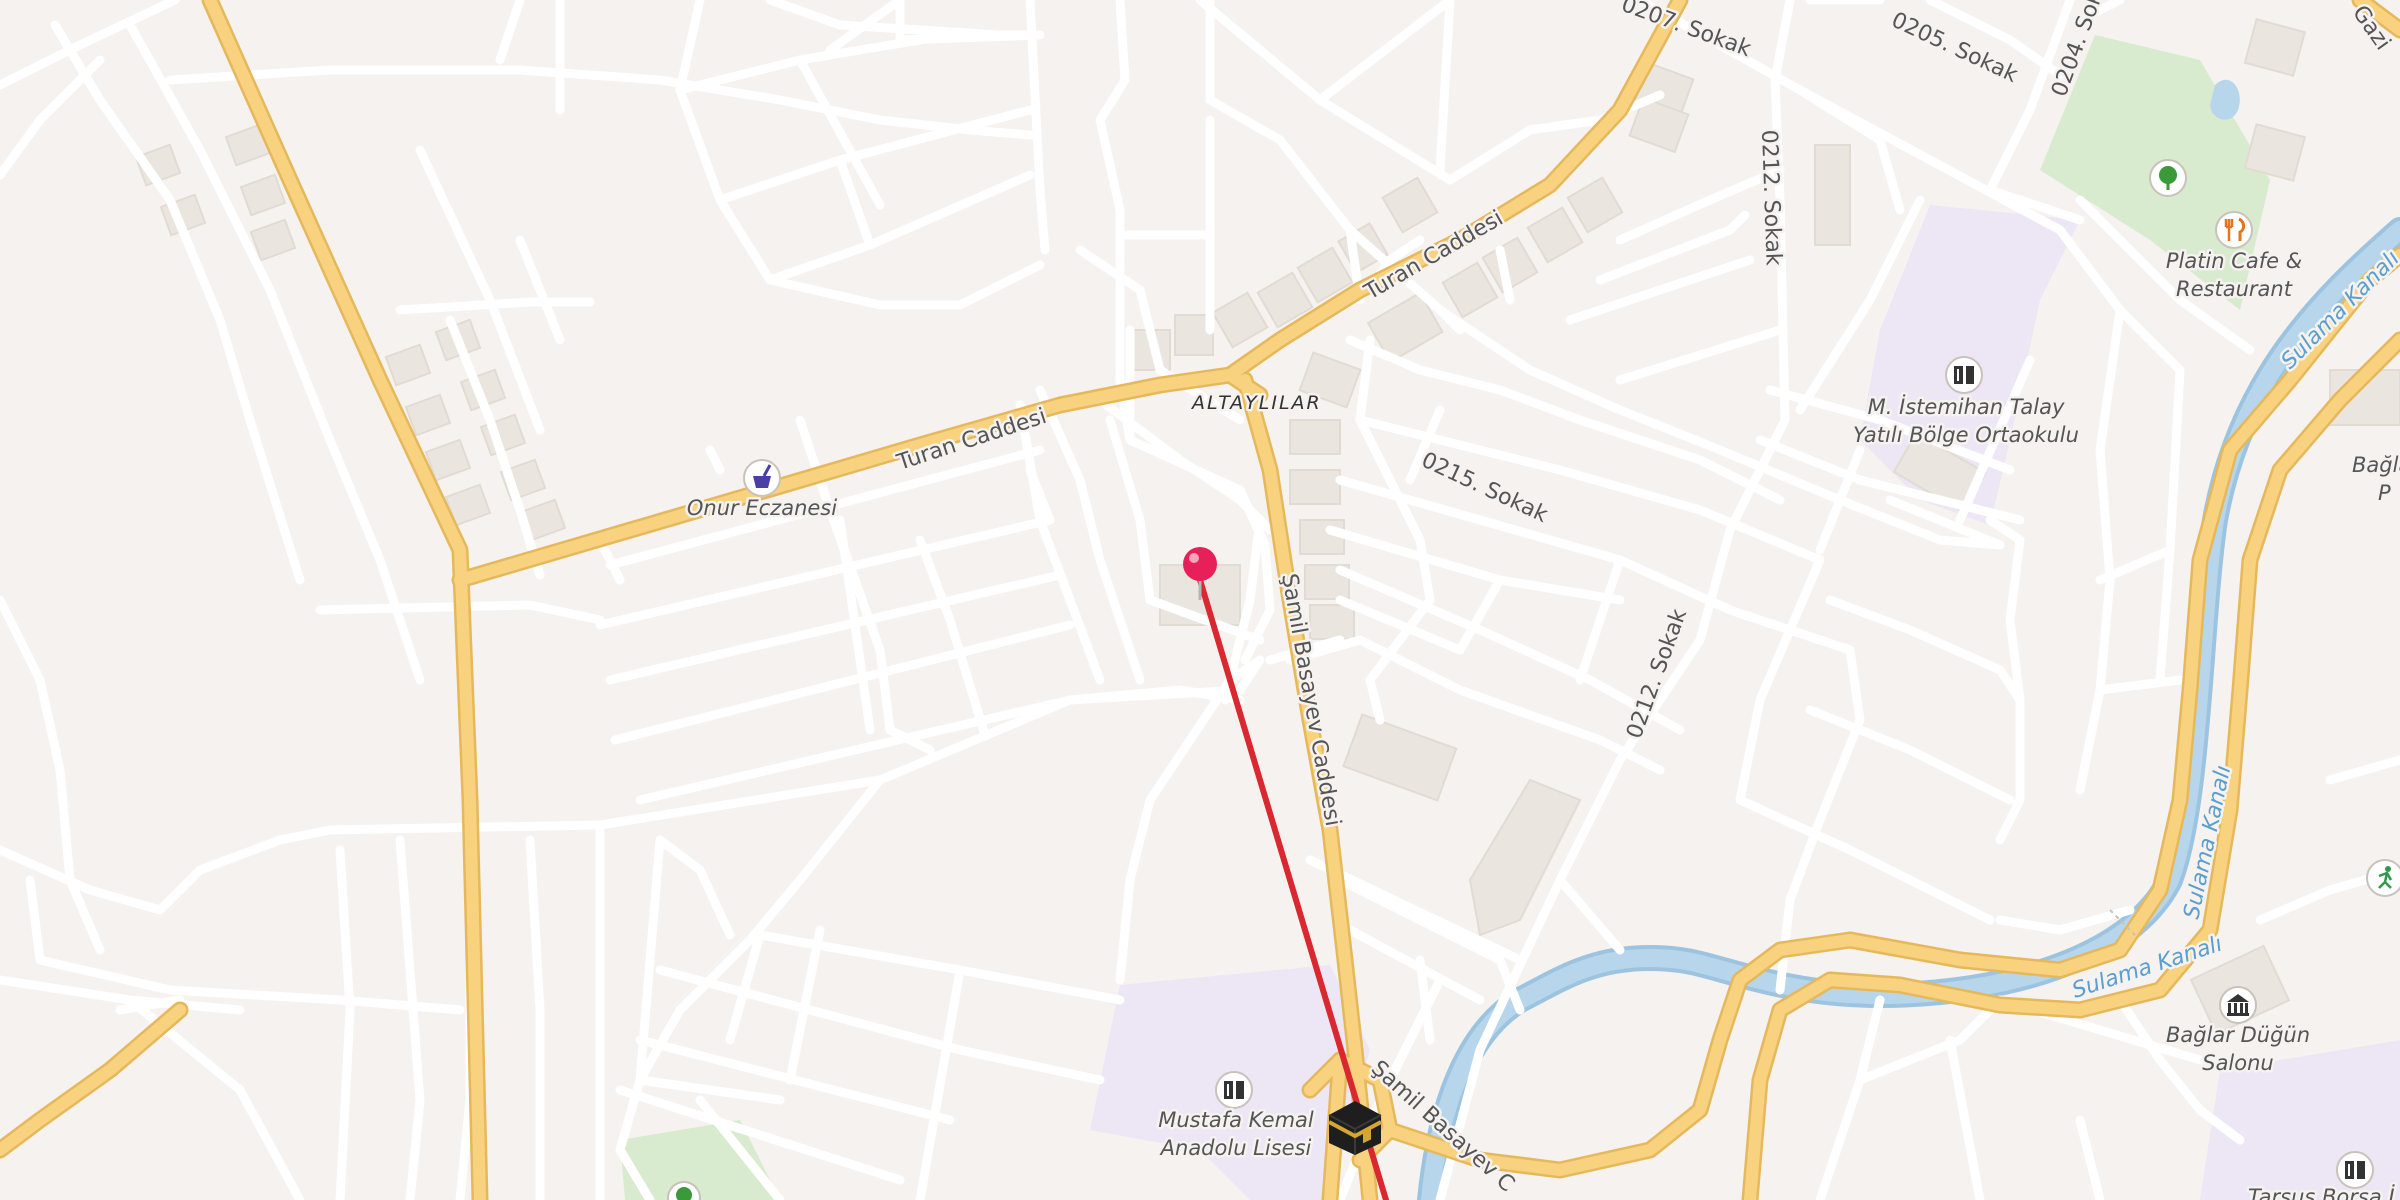 This screenshot has height=1200, width=2400. Describe the element at coordinates (1966, 406) in the screenshot. I see `poi-label-talay-line1: M. İstemihan Talay` at that location.